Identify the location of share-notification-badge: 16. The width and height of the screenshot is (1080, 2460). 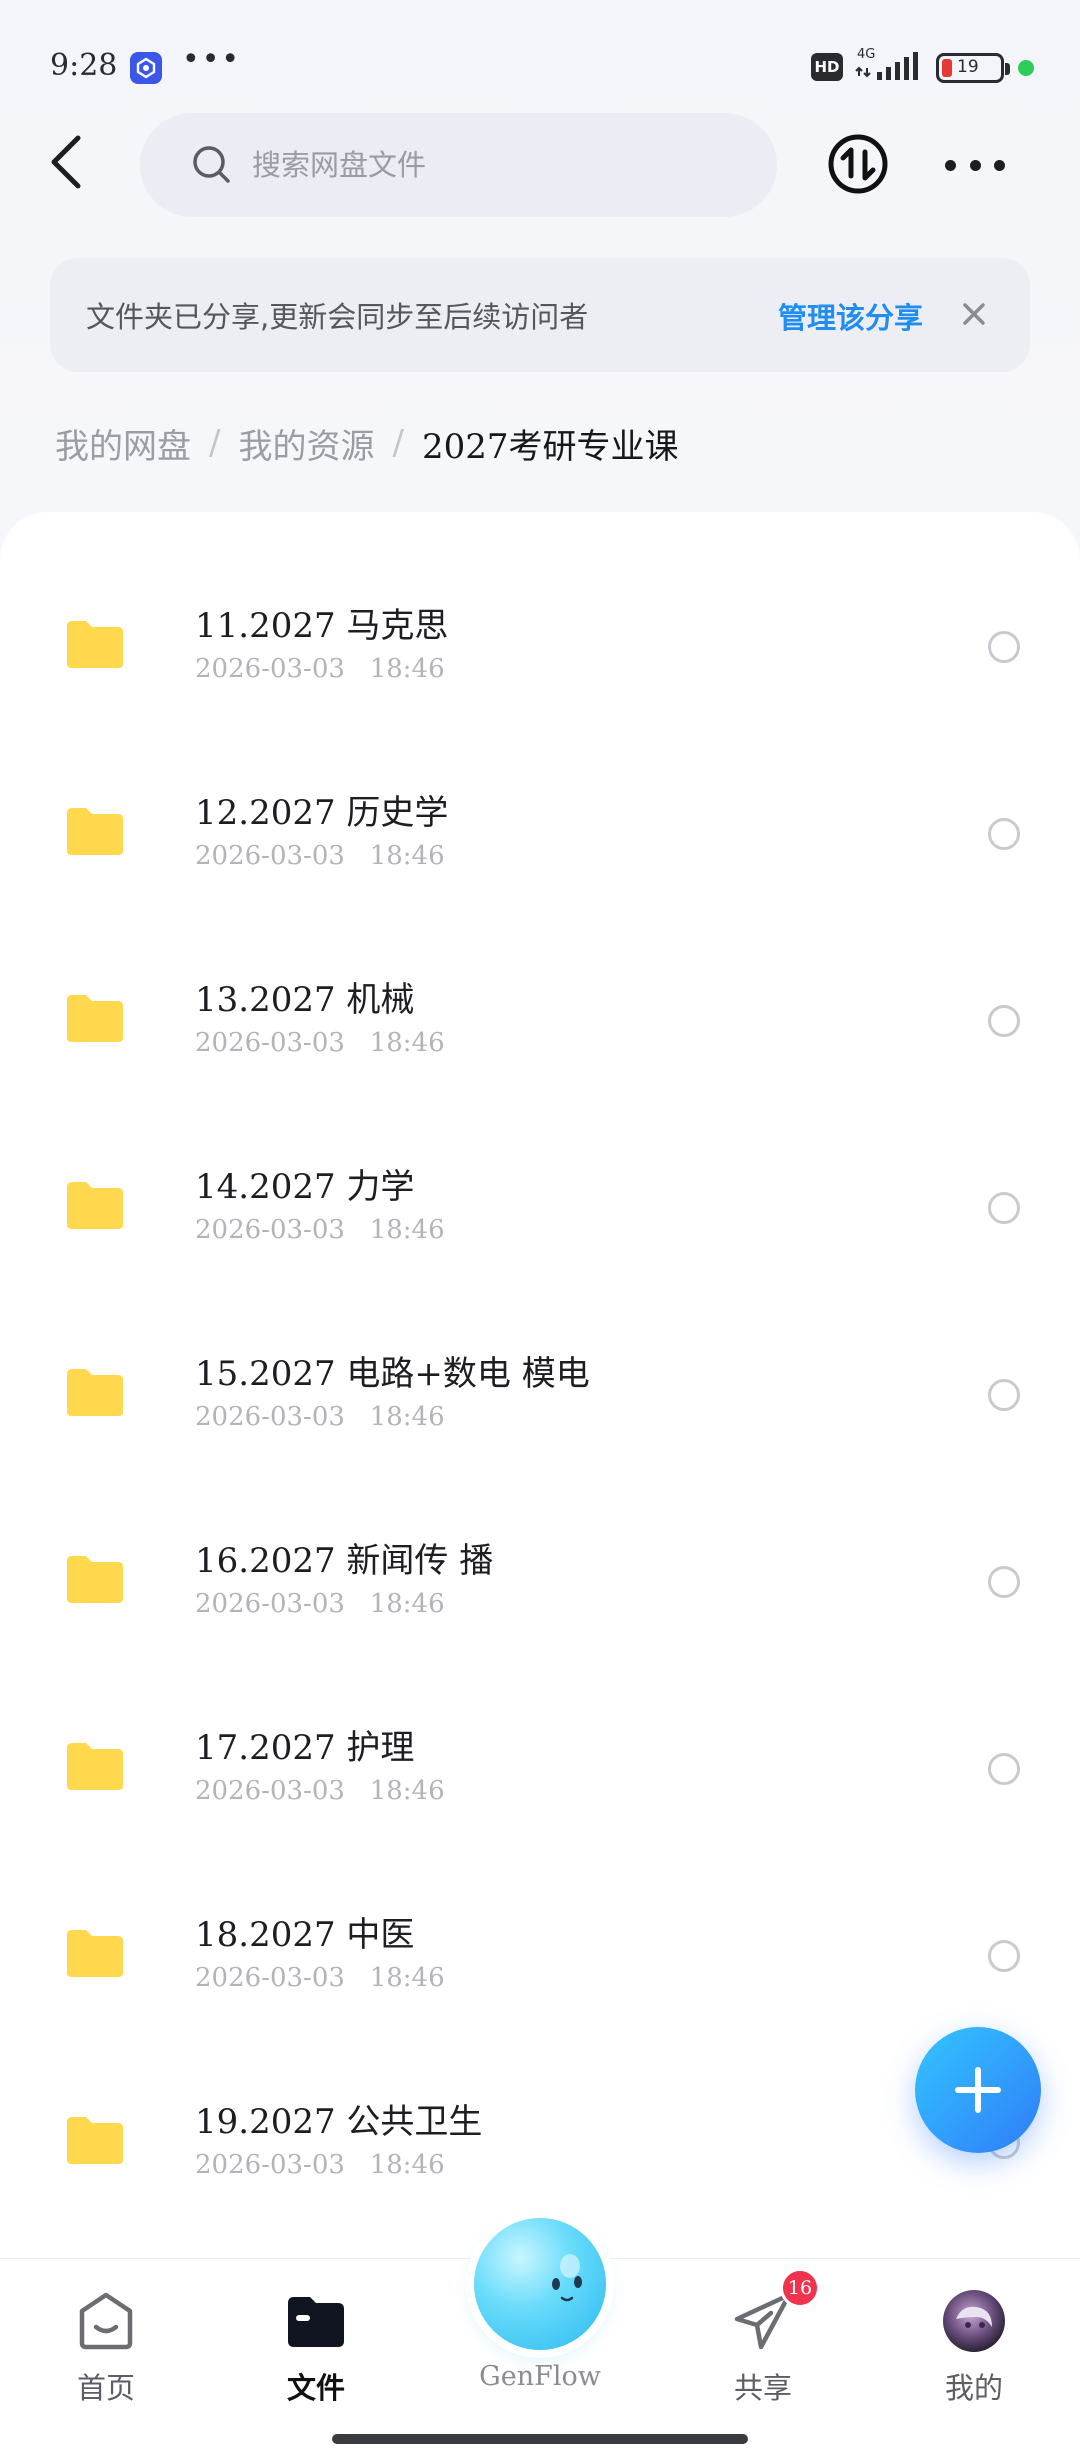
(800, 2288).